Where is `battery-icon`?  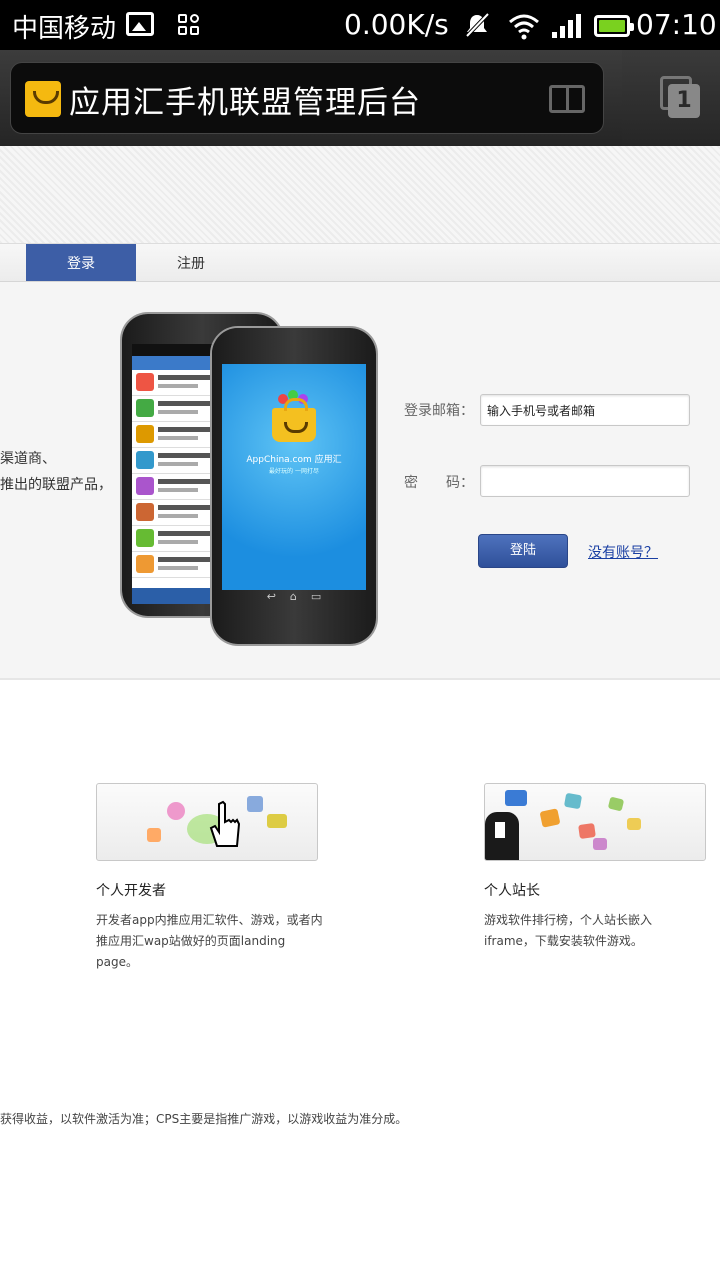
battery-icon is located at coordinates (614, 26).